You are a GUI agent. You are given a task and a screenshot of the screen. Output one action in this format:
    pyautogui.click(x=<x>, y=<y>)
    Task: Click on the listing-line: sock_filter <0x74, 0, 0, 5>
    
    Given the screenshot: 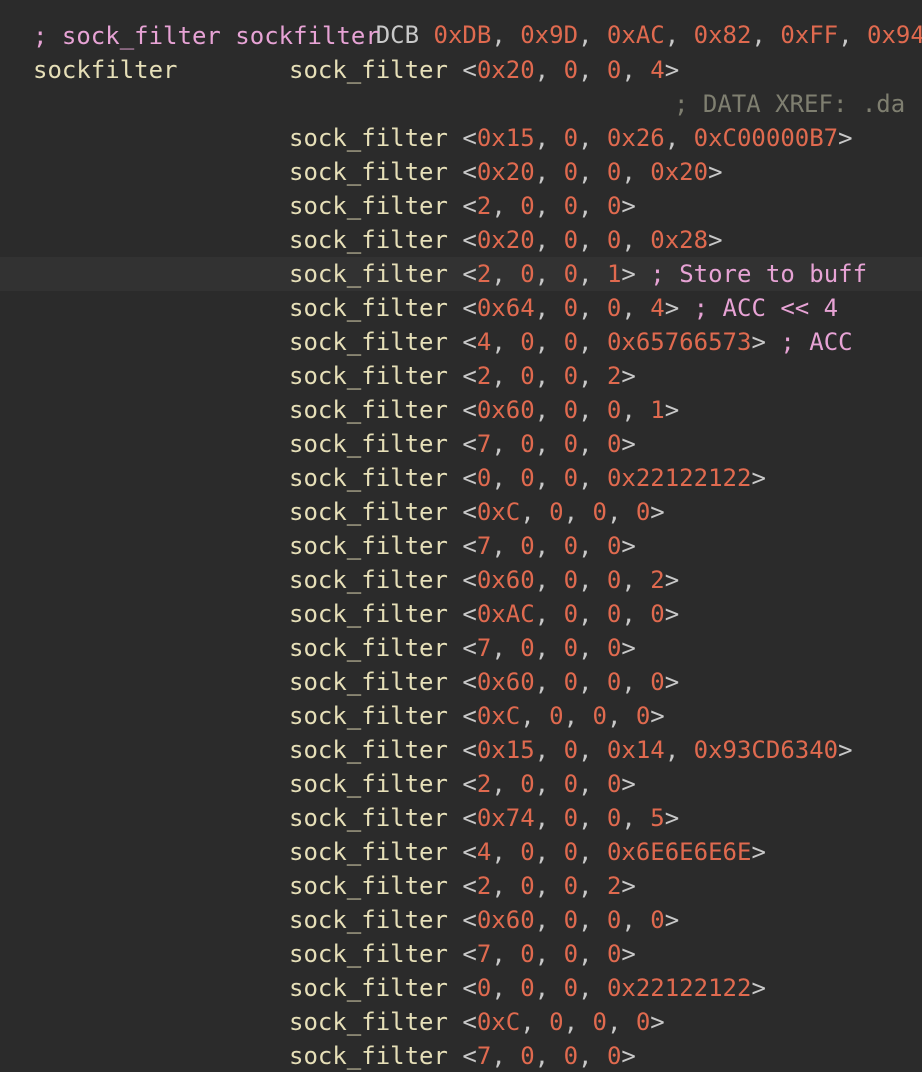 What is the action you would take?
    pyautogui.click(x=461, y=818)
    